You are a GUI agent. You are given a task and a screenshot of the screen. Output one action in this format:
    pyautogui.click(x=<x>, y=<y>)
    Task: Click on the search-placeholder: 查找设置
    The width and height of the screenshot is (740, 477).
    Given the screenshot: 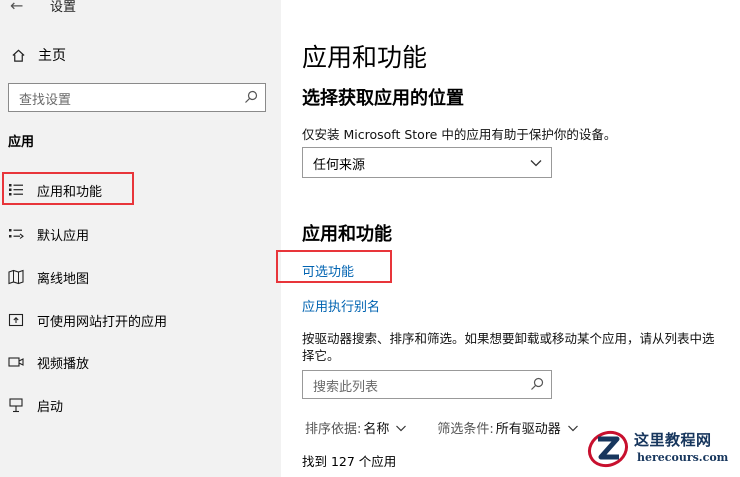 What is the action you would take?
    pyautogui.click(x=45, y=100)
    